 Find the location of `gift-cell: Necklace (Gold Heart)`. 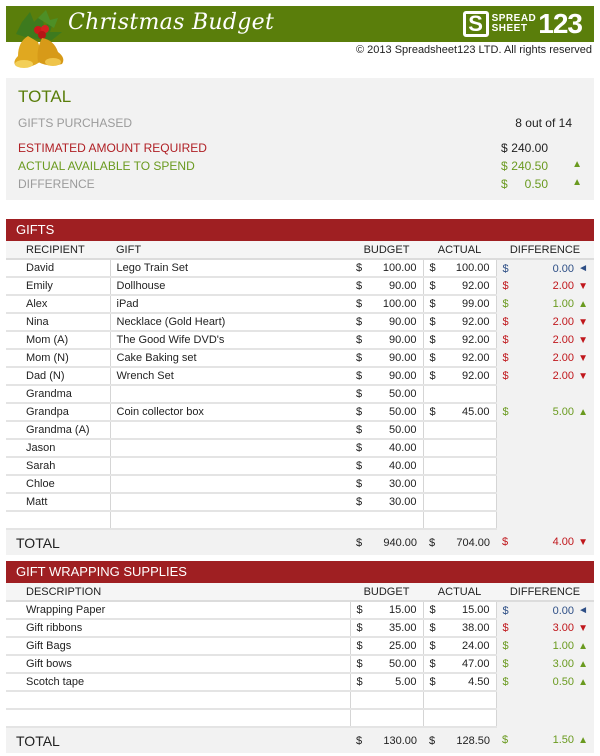

gift-cell: Necklace (Gold Heart) is located at coordinates (229, 322).